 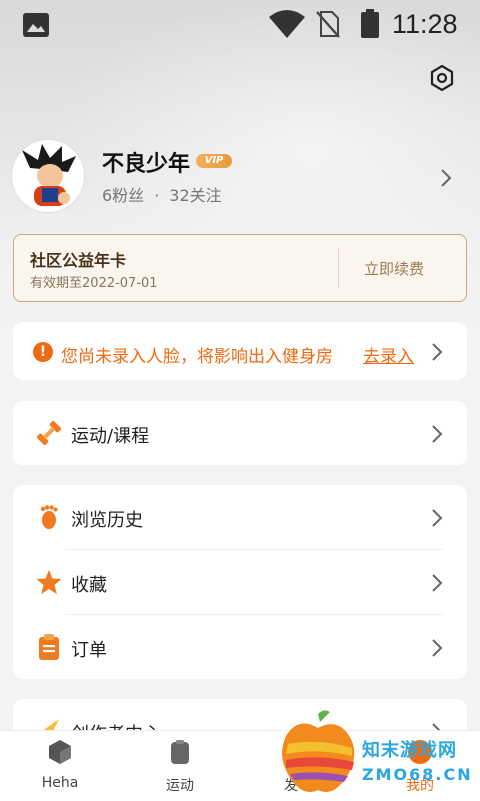 What do you see at coordinates (180, 752) in the screenshot?
I see `sport-tab-icon` at bounding box center [180, 752].